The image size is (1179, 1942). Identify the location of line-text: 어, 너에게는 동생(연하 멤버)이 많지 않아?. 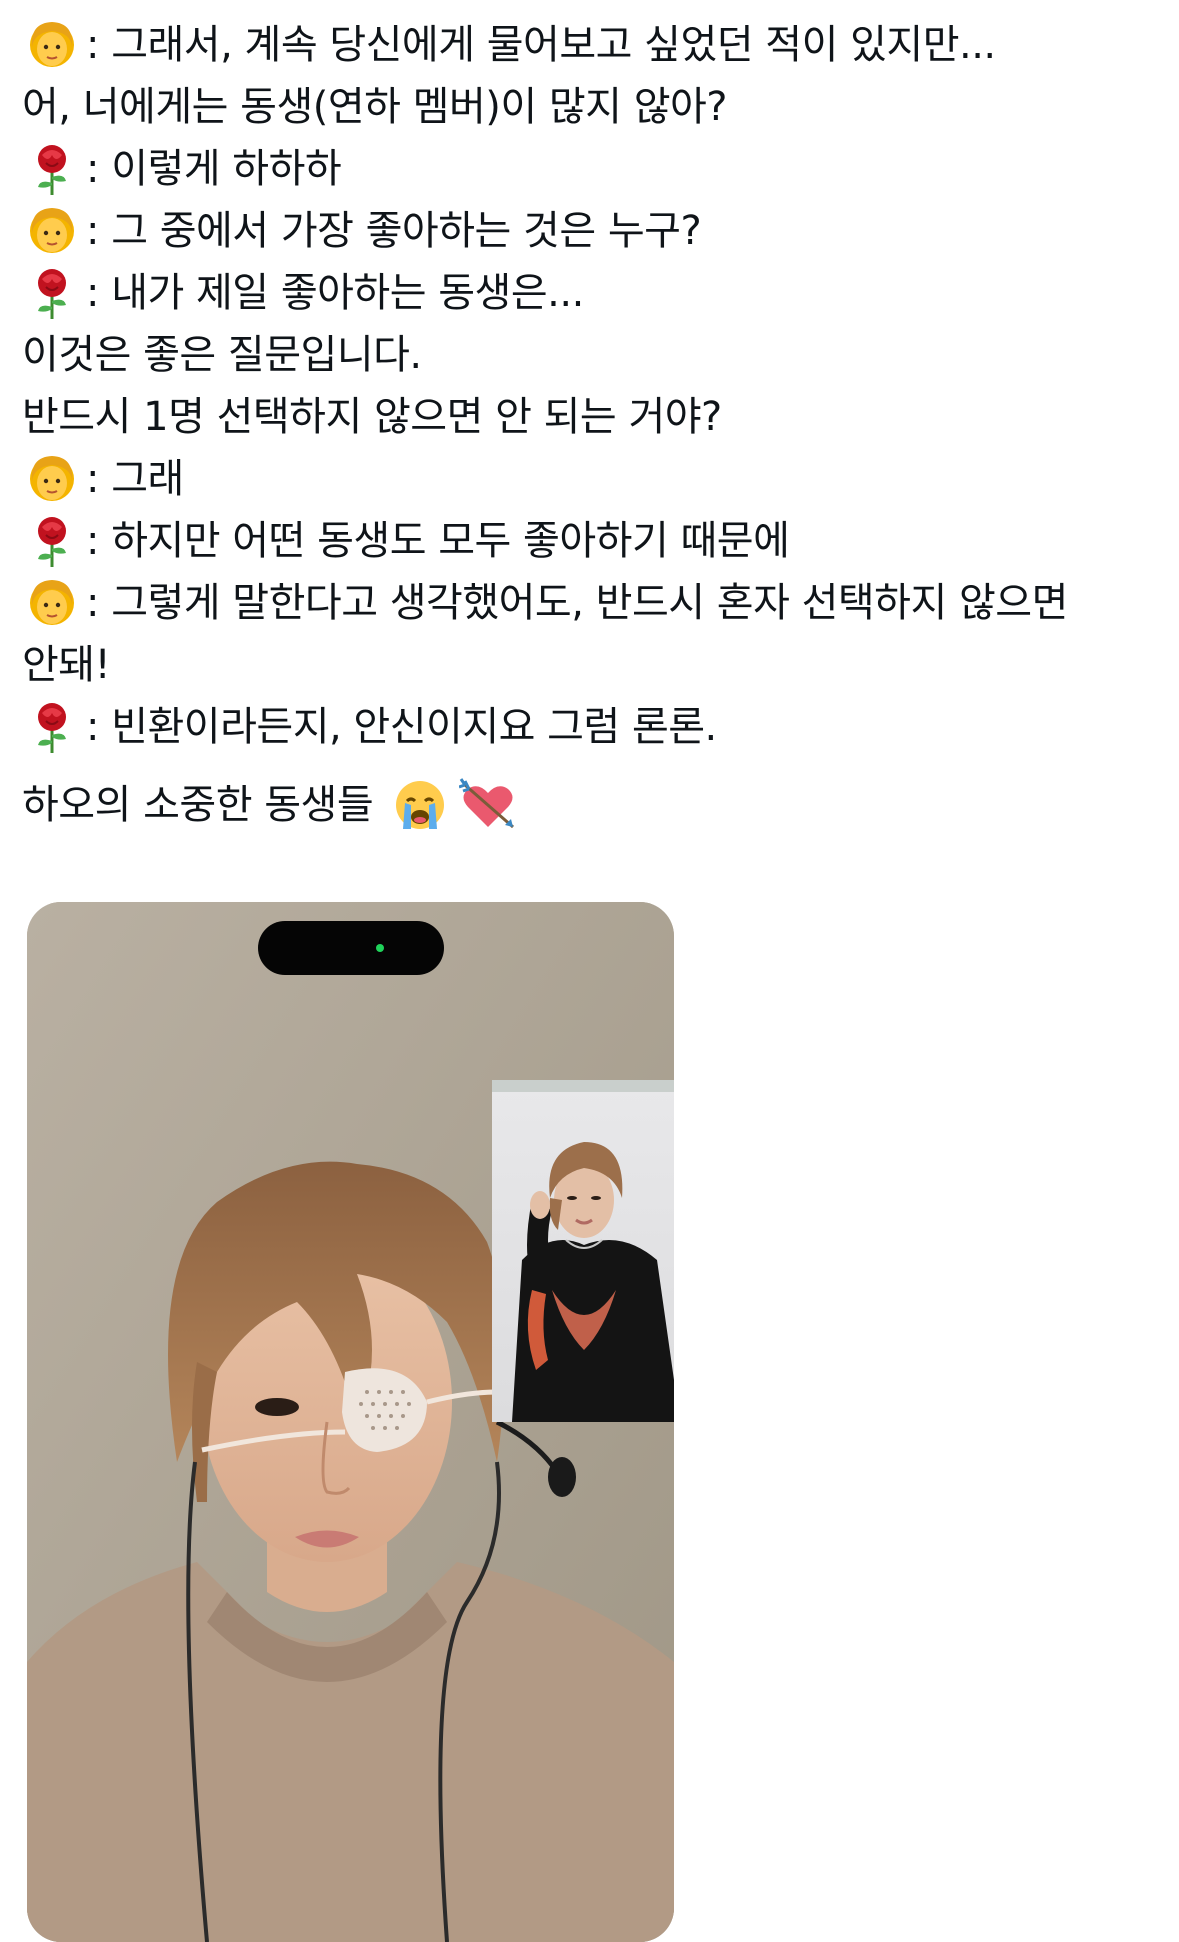
(375, 107).